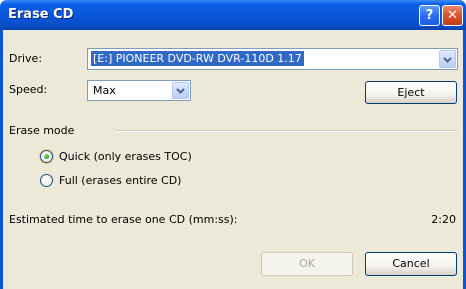  Describe the element at coordinates (123, 219) in the screenshot. I see `estimate-label: Estimated time to erase one CD (mm:ss):` at that location.